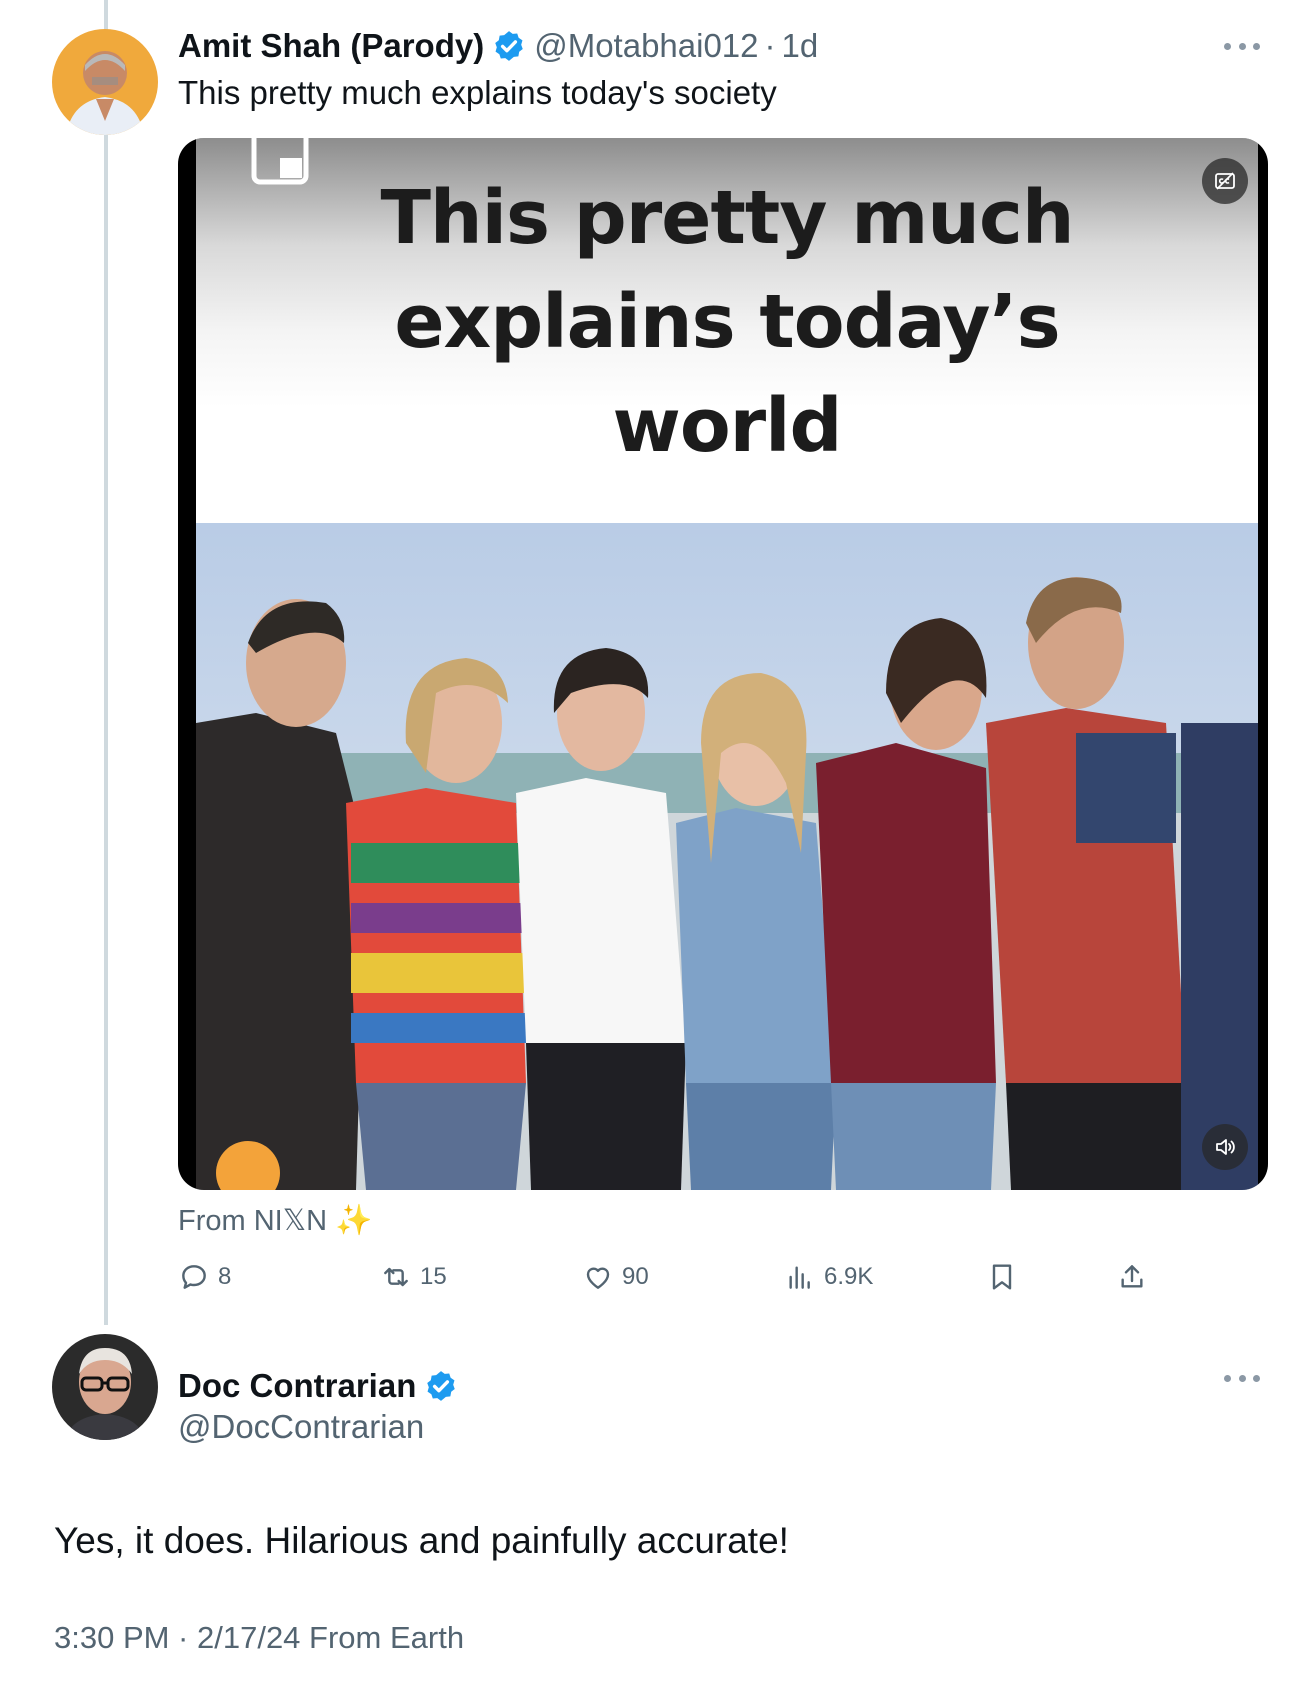 Image resolution: width=1308 pixels, height=1692 pixels. Describe the element at coordinates (800, 46) in the screenshot. I see `tweet-timestamp: 1d` at that location.